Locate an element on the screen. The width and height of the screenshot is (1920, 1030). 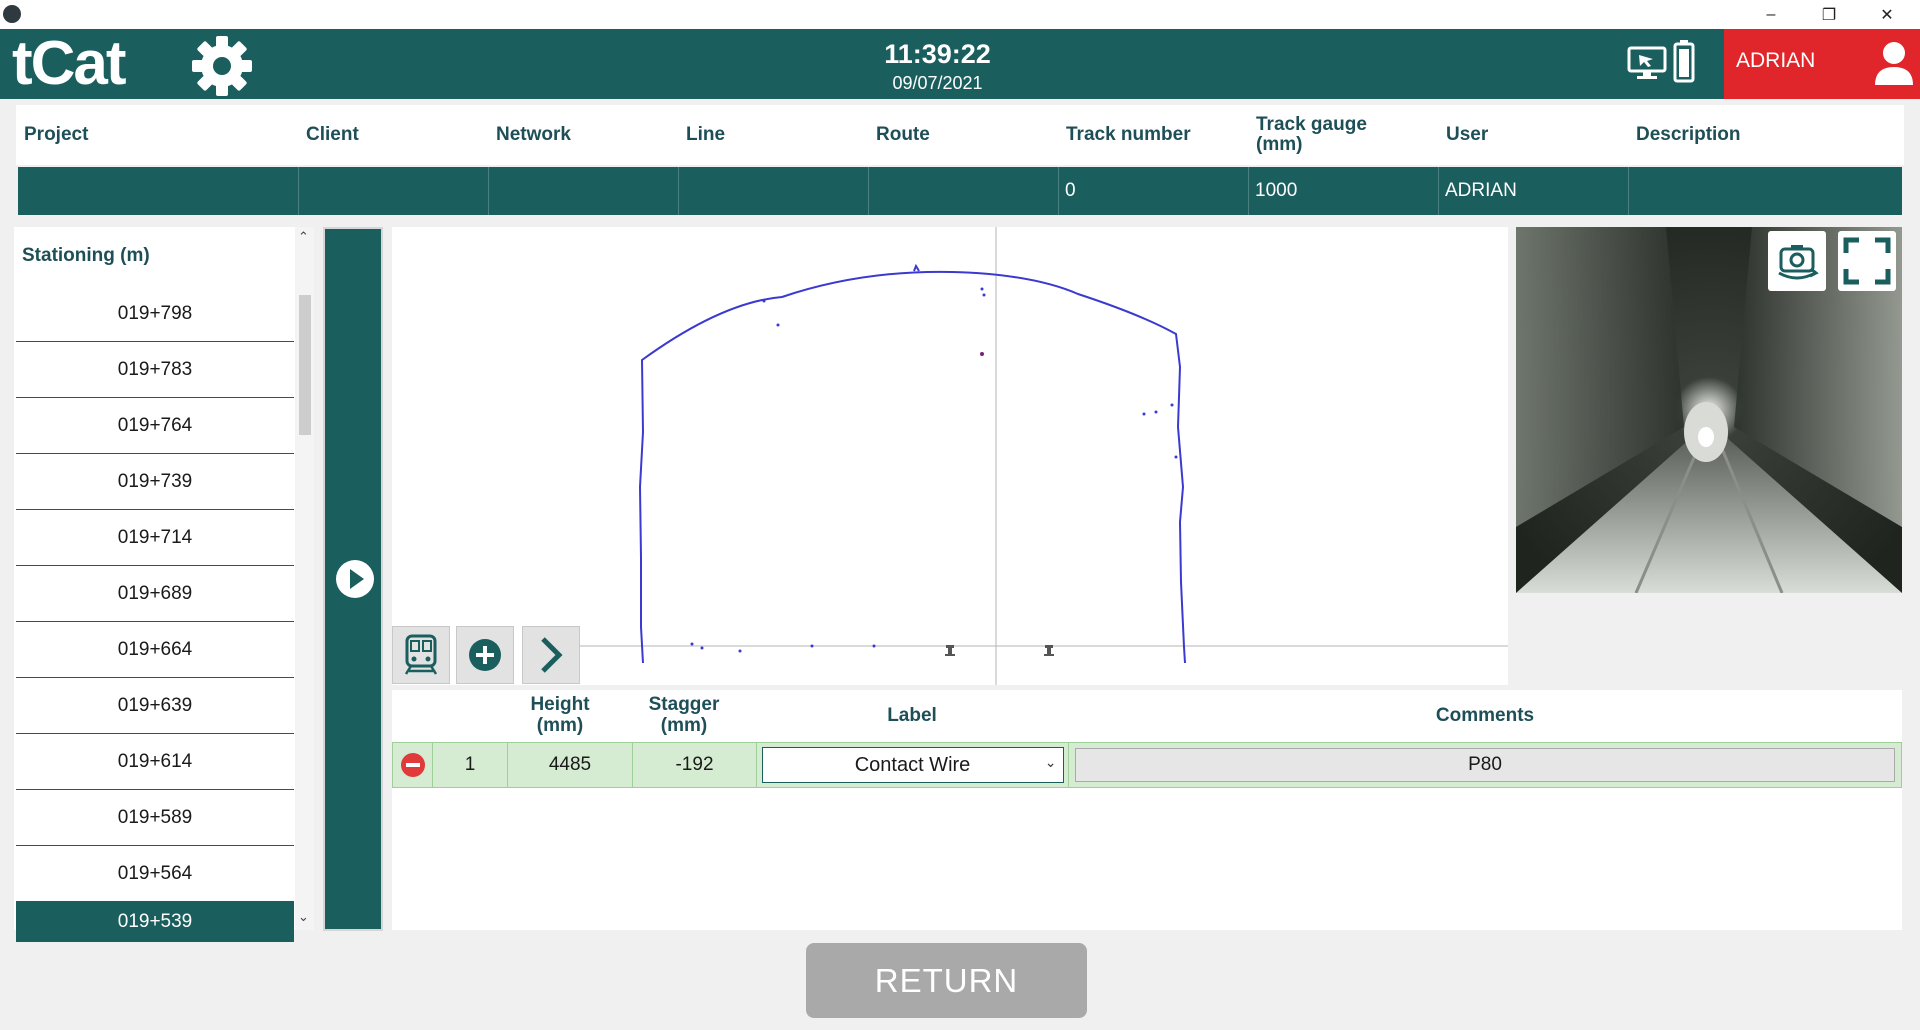
list-item: 019+798 is located at coordinates (155, 314).